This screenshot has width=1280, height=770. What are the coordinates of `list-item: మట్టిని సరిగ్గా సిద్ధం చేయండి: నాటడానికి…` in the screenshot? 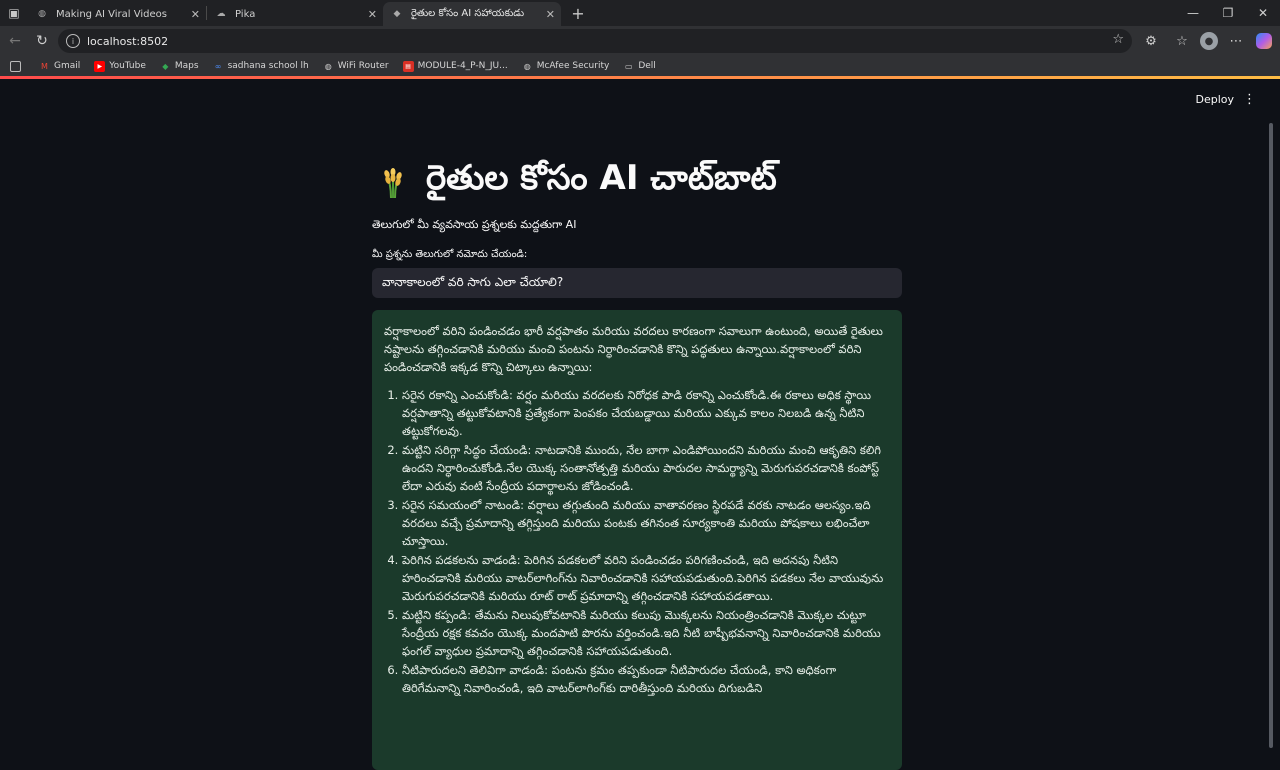 It's located at (646, 468).